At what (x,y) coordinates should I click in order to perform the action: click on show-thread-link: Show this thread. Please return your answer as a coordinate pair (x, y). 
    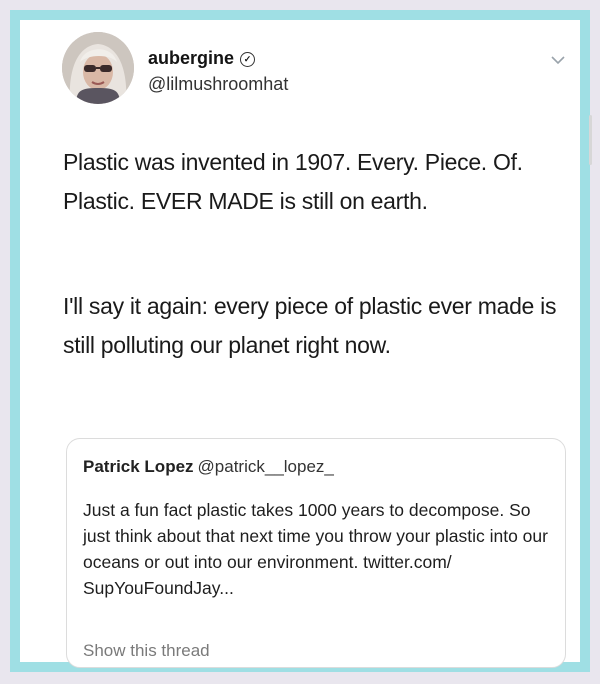
    Looking at the image, I should click on (146, 651).